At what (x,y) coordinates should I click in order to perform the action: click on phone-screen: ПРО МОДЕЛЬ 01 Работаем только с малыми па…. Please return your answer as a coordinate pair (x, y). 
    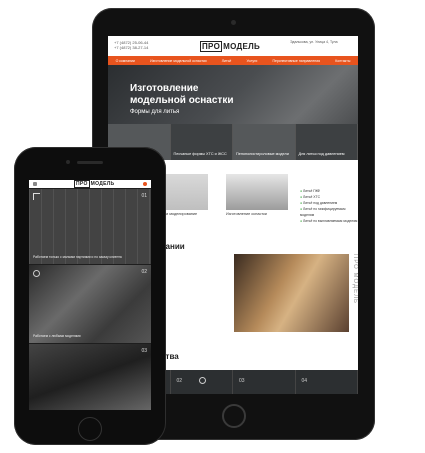
    Looking at the image, I should click on (90, 295).